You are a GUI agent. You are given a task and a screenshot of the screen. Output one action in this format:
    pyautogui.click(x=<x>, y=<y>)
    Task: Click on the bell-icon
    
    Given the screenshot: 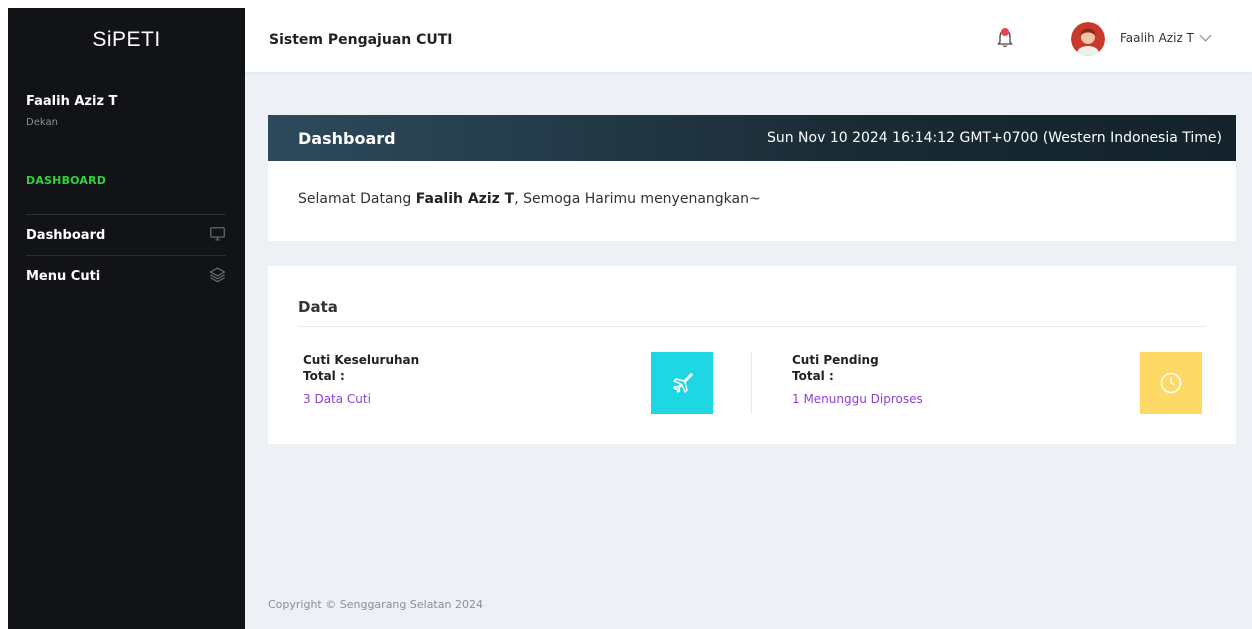 What is the action you would take?
    pyautogui.click(x=1005, y=38)
    